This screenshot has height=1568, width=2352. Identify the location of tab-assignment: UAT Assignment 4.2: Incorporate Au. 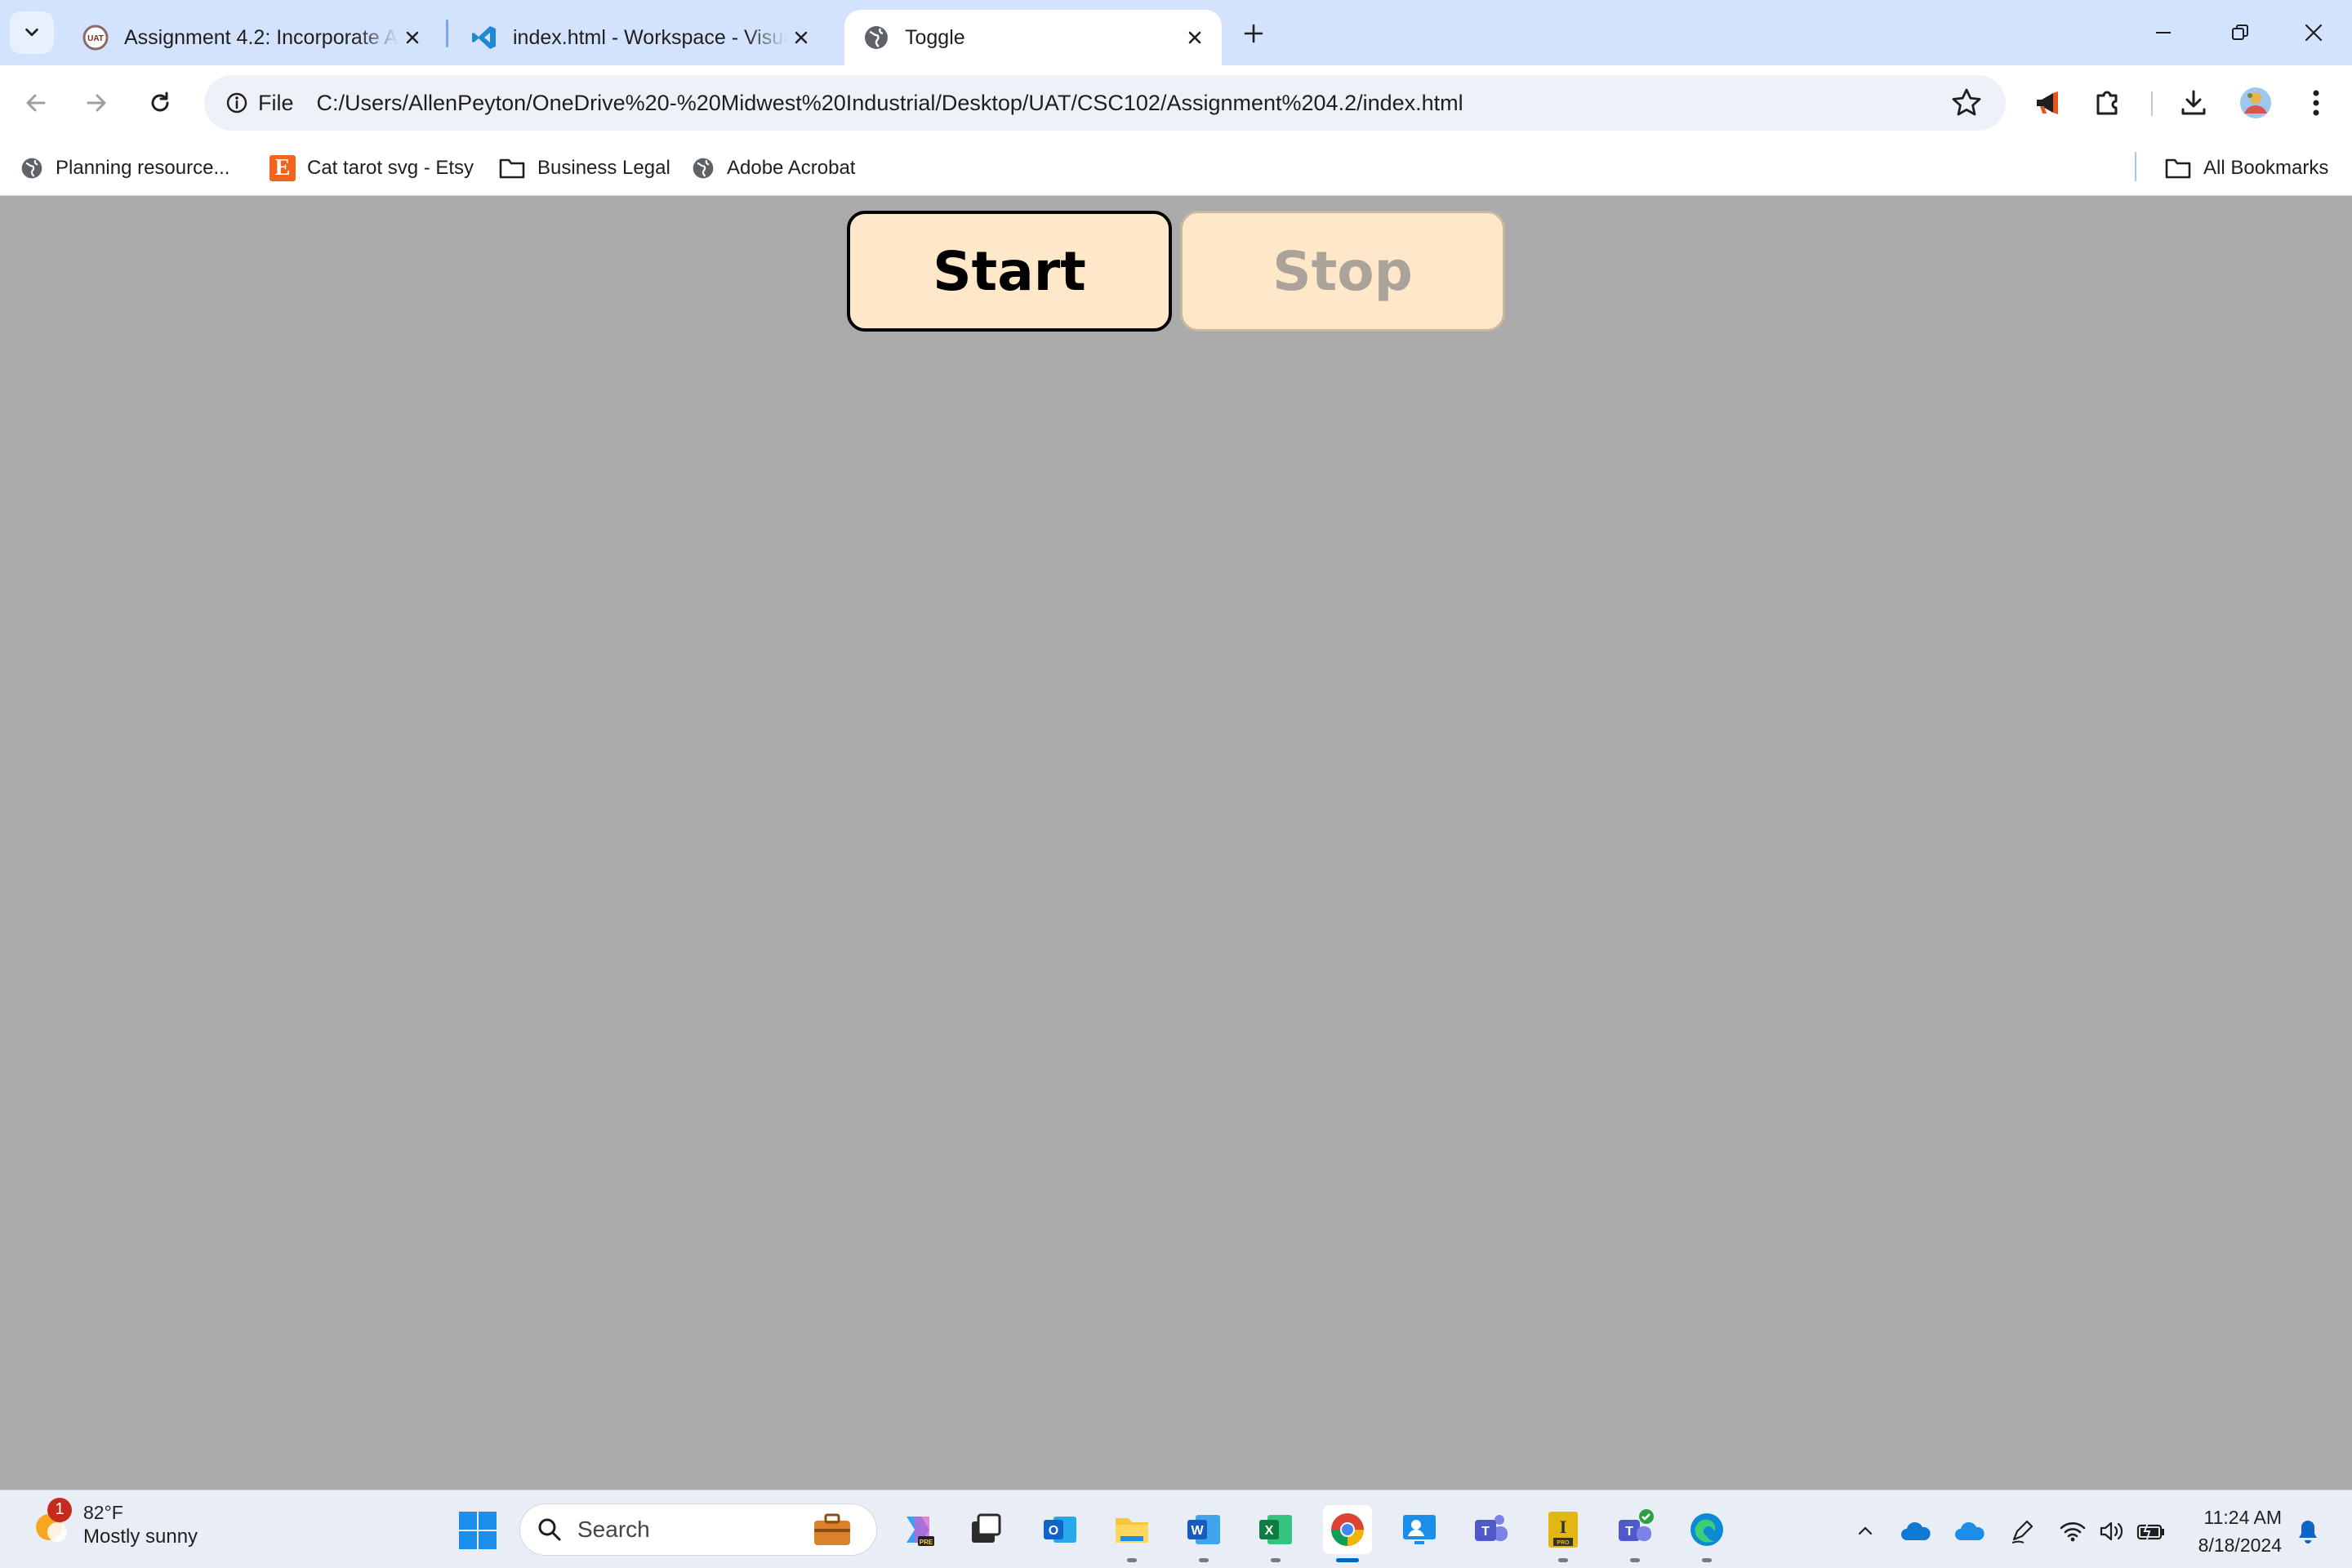
(251, 37).